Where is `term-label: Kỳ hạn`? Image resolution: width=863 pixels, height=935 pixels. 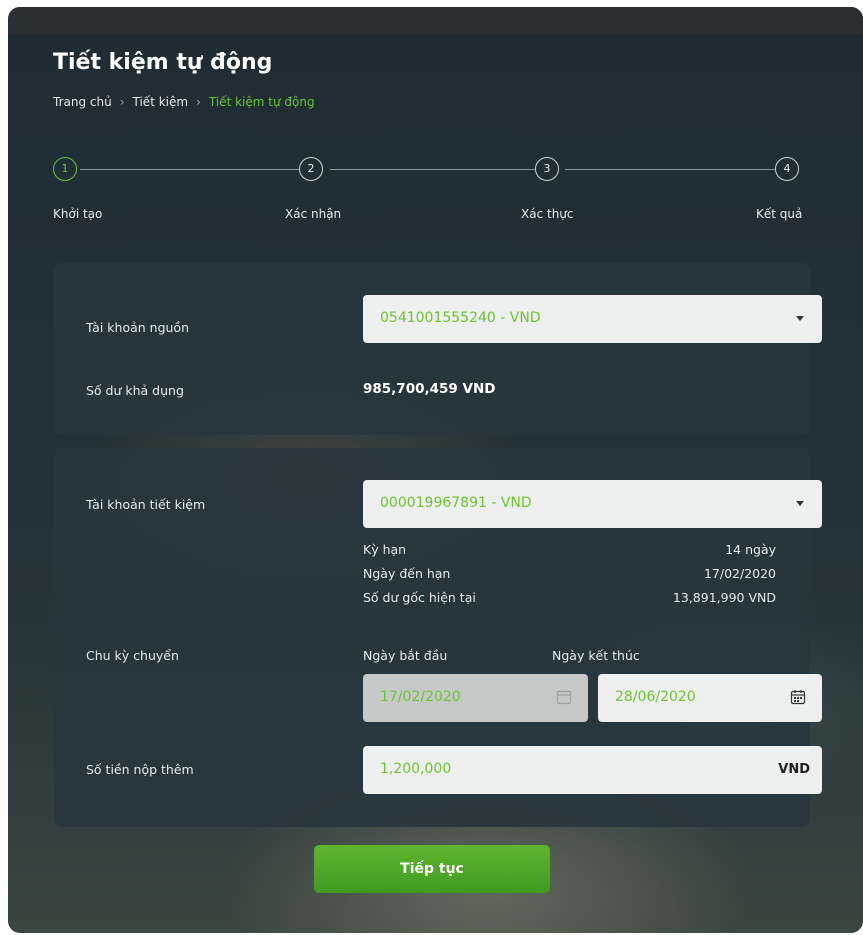 term-label: Kỳ hạn is located at coordinates (385, 549).